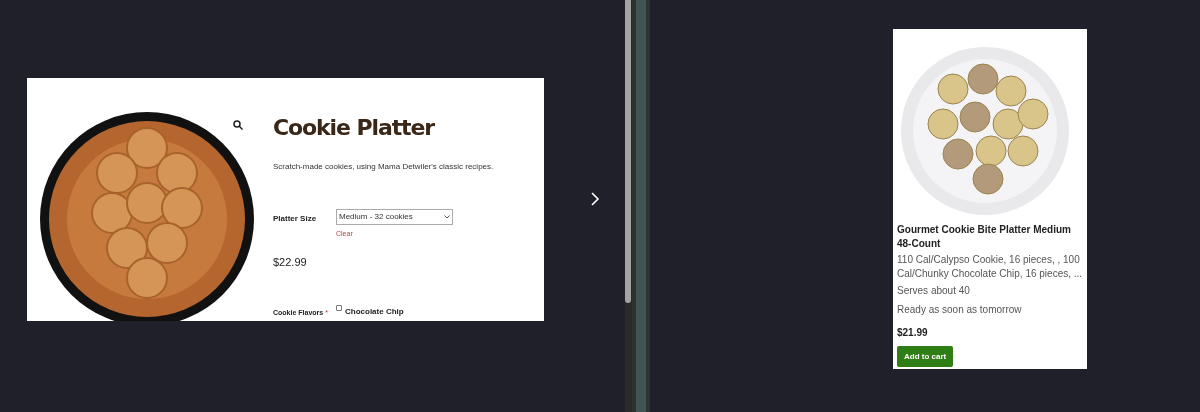  Describe the element at coordinates (934, 291) in the screenshot. I see `serving-info: Serves about 40` at that location.